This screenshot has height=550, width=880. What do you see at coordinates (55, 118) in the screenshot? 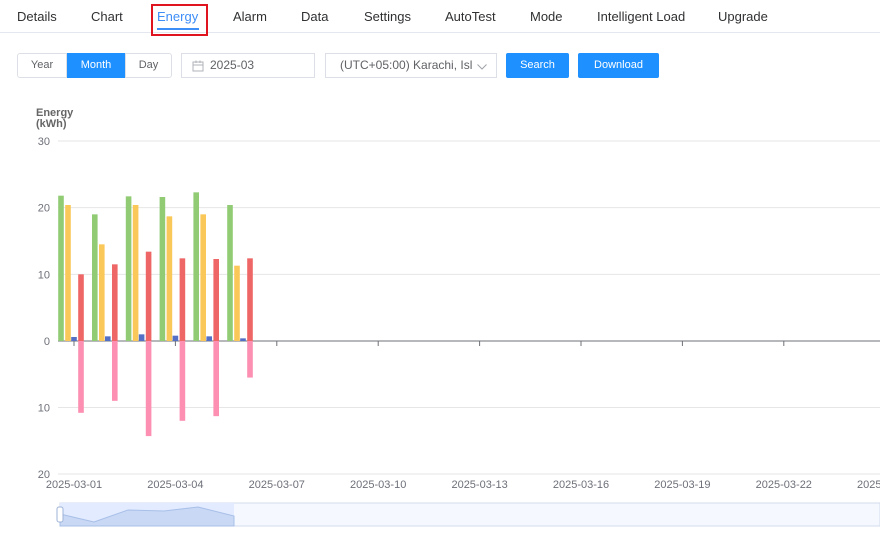
I see `y-axis-label: Energy (kWh)` at bounding box center [55, 118].